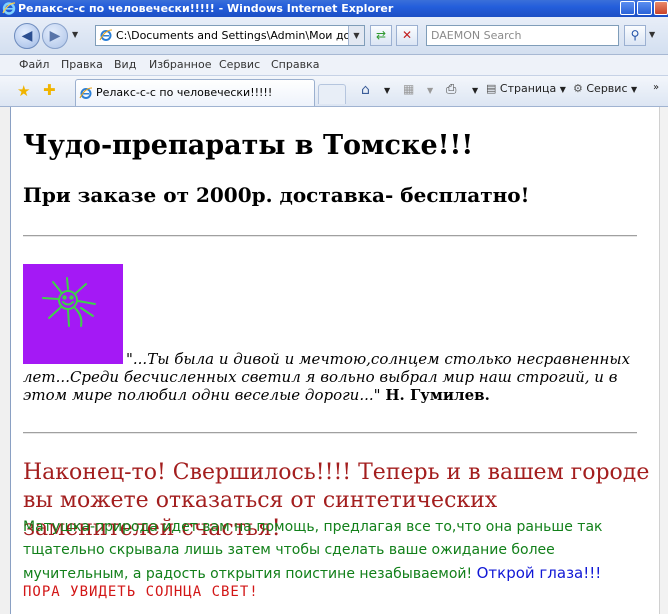 The image size is (668, 614). I want to click on toolbar-overflow-icon: », so click(656, 87).